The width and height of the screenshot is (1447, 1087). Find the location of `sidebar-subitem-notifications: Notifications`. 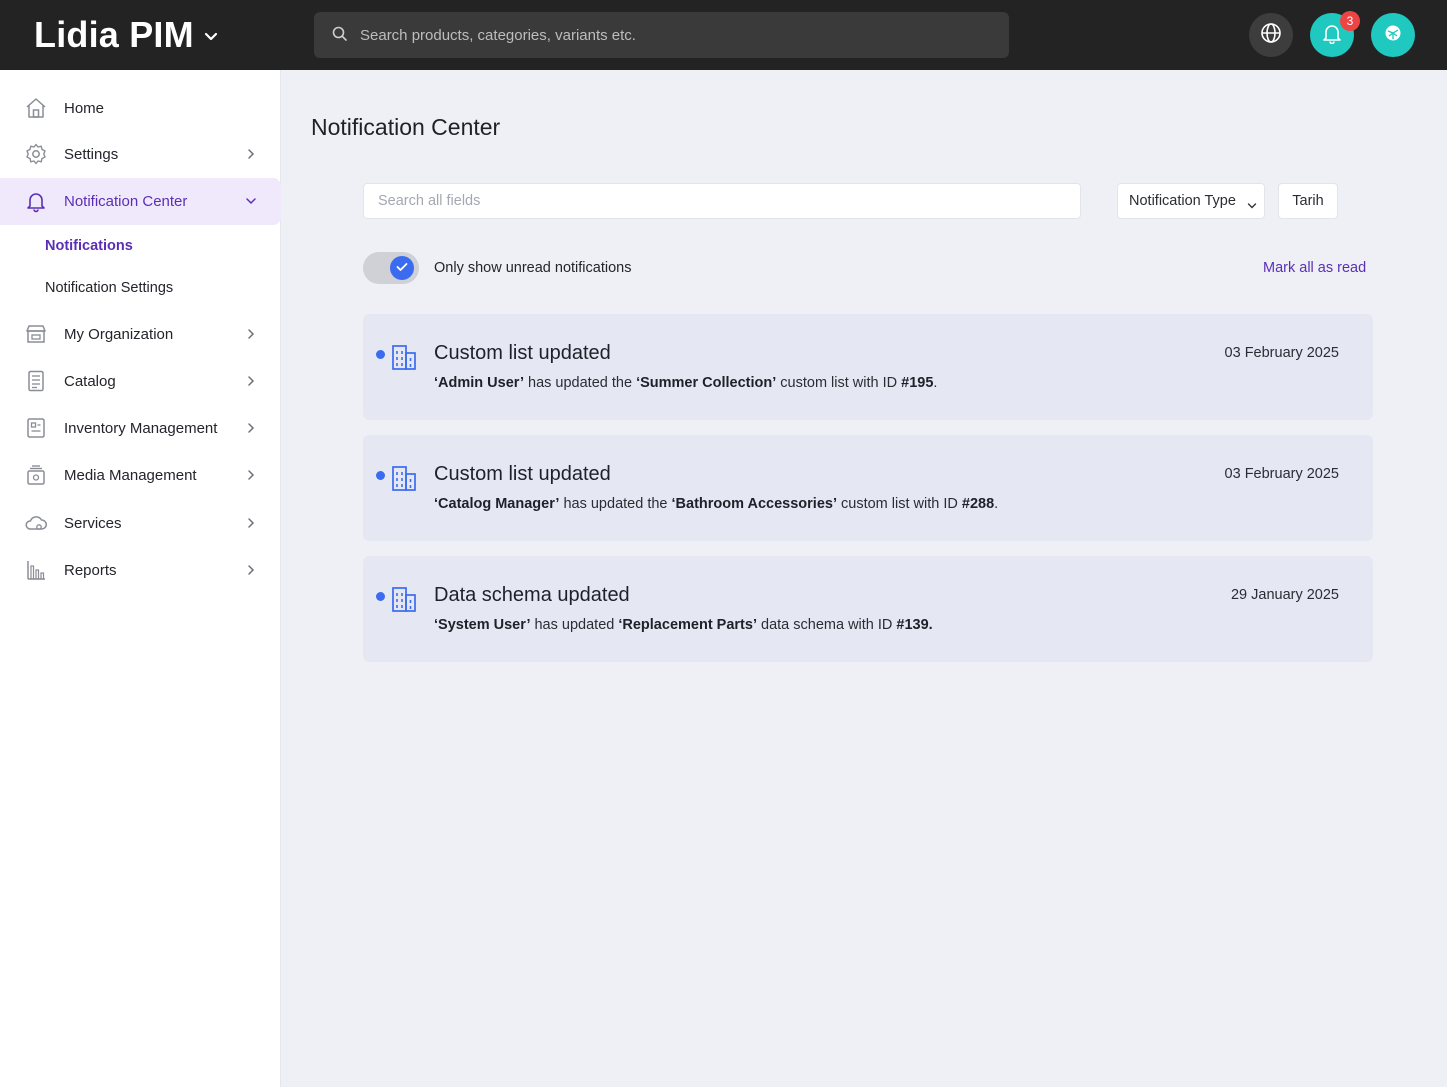

sidebar-subitem-notifications: Notifications is located at coordinates (89, 246).